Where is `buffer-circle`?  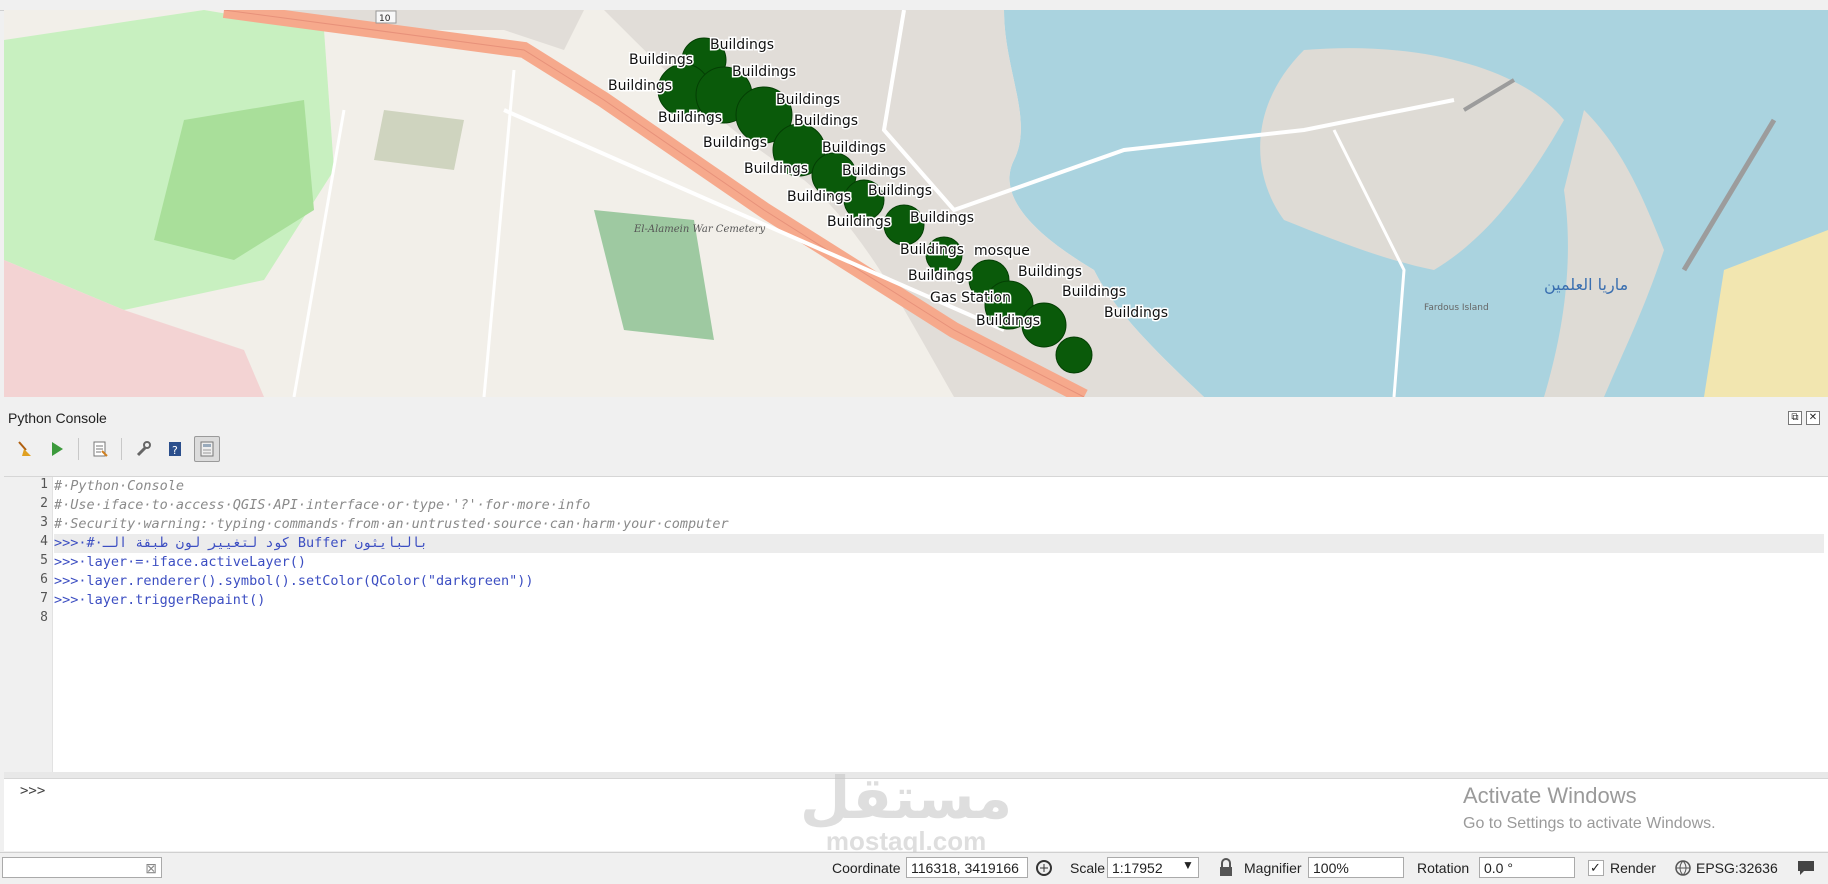 buffer-circle is located at coordinates (1074, 355).